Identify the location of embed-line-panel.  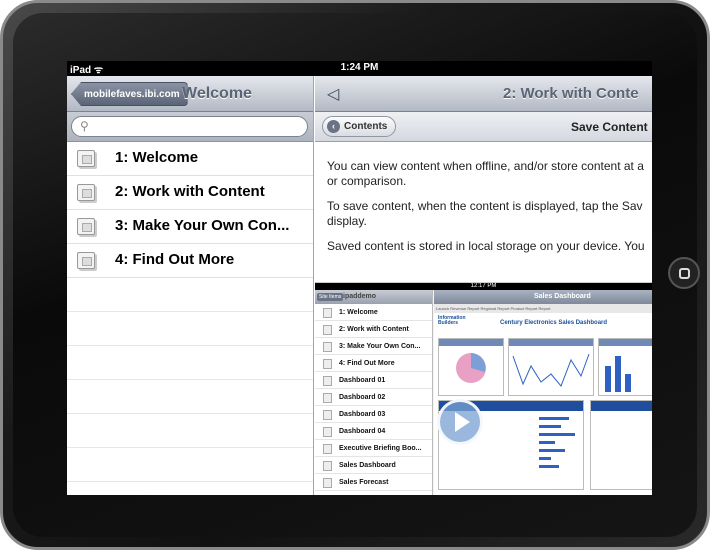
(551, 367).